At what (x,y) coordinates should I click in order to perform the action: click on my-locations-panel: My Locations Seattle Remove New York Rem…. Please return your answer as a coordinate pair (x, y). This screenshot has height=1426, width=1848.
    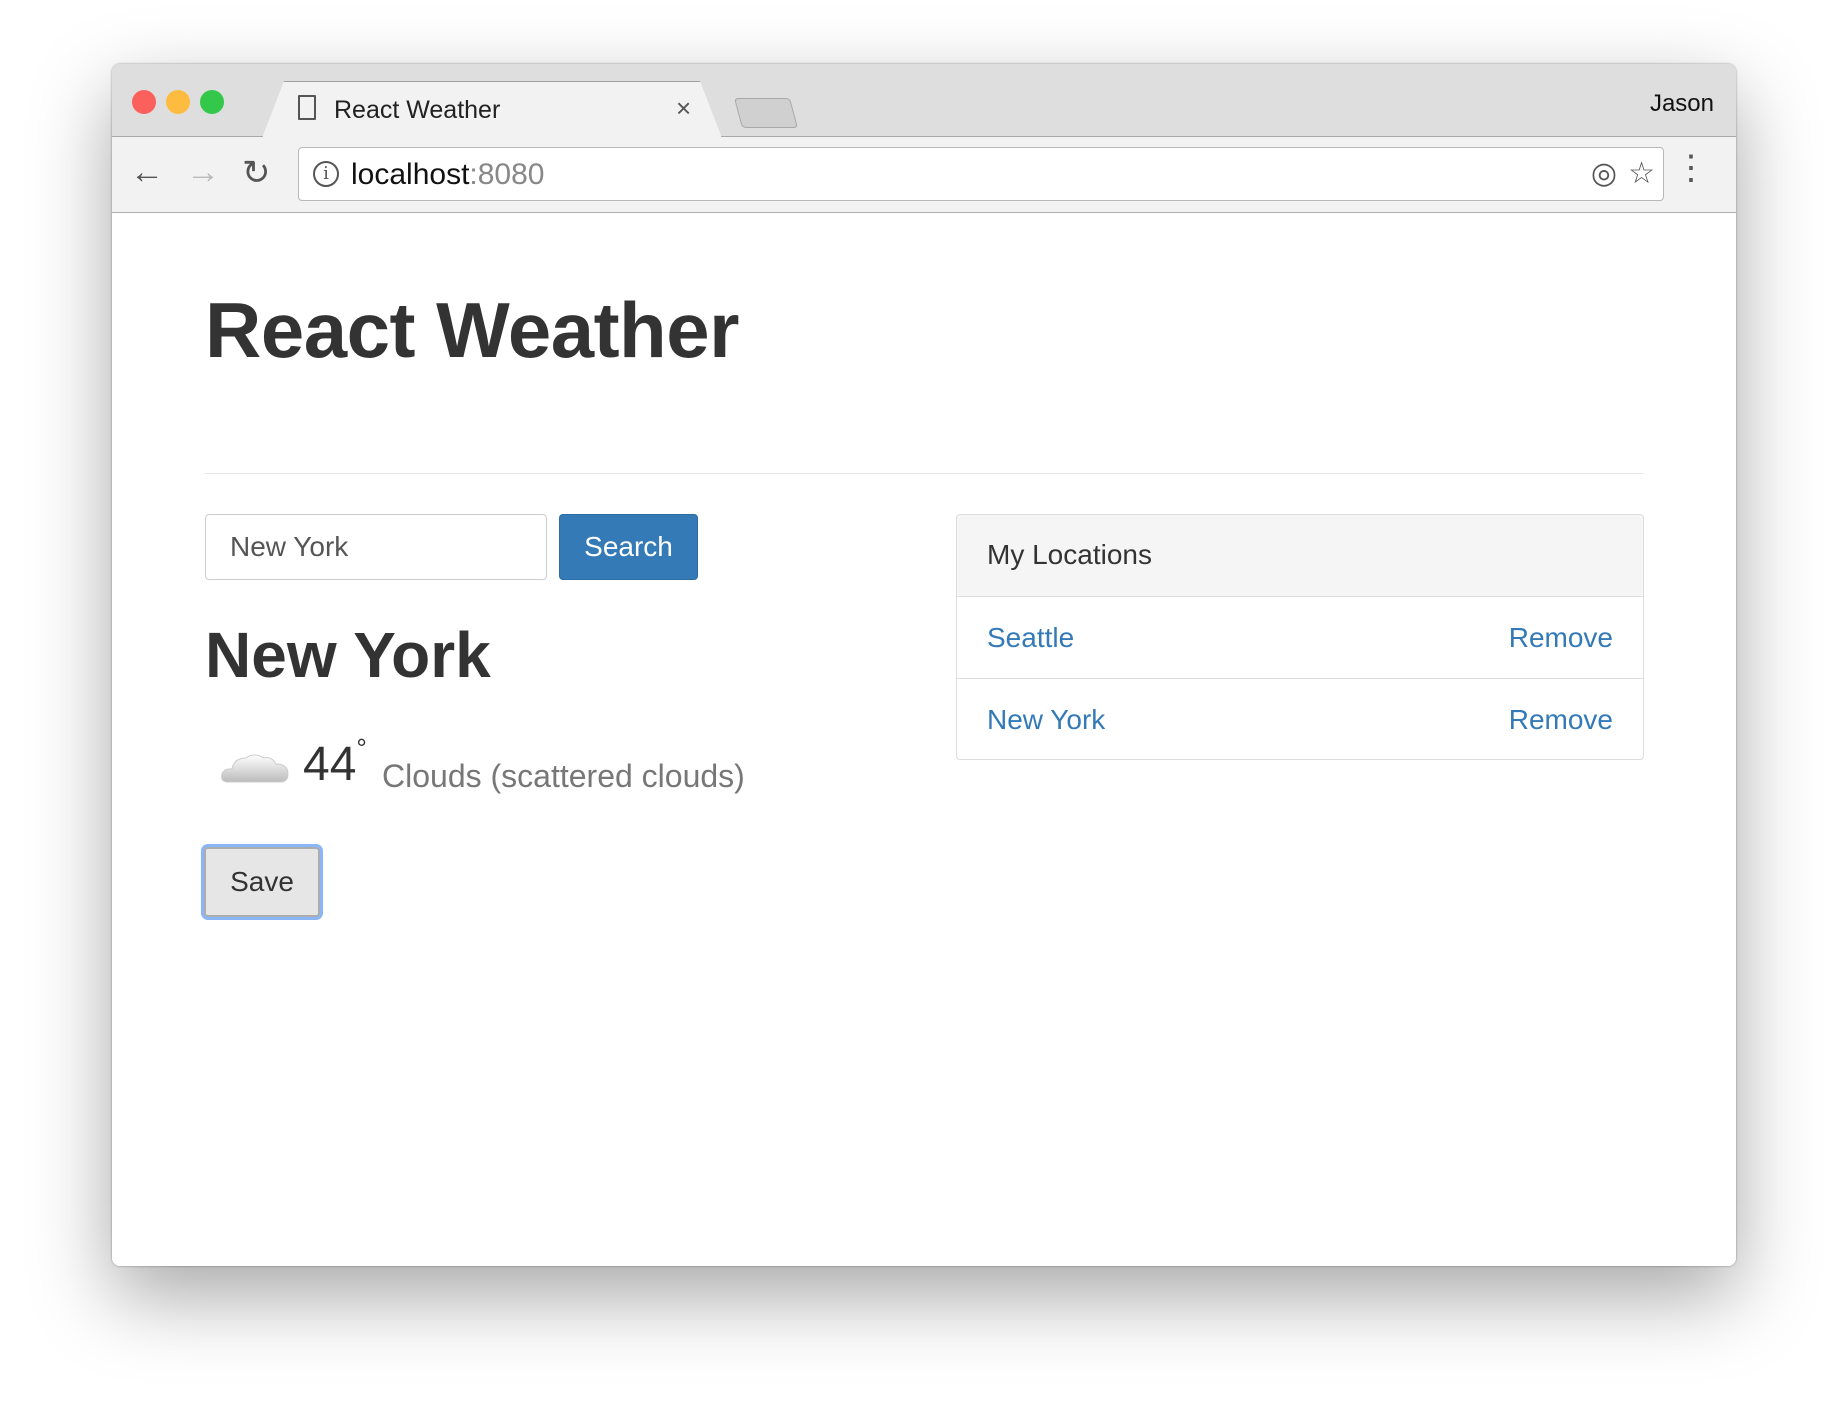
    Looking at the image, I should click on (1300, 637).